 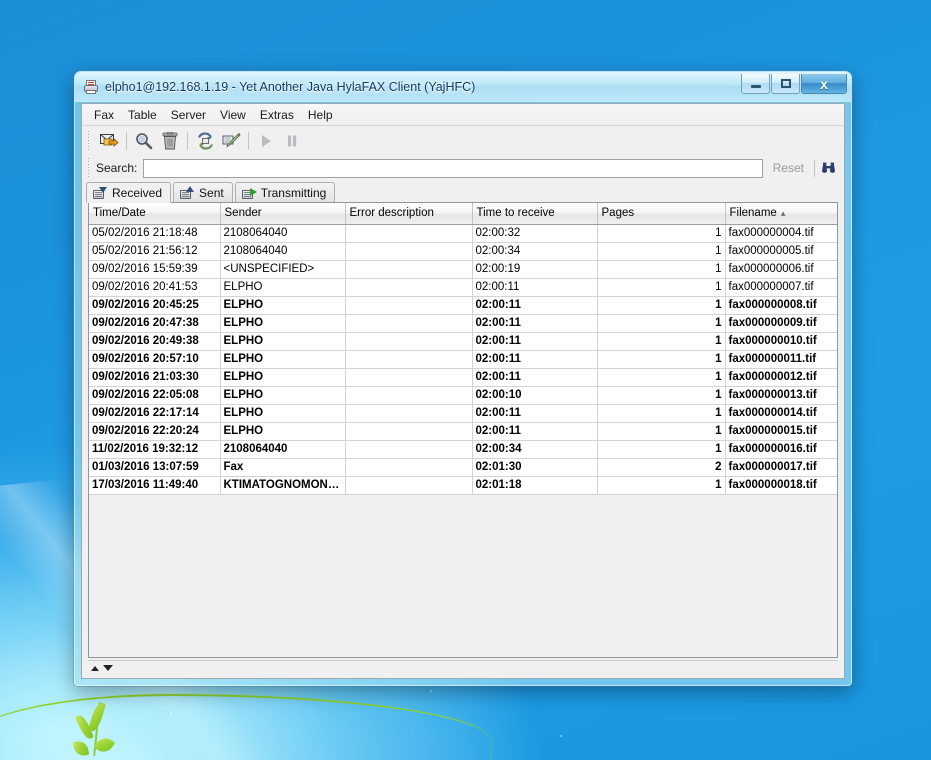 What do you see at coordinates (781, 413) in the screenshot?
I see `cell-filename: fax000000014.tif` at bounding box center [781, 413].